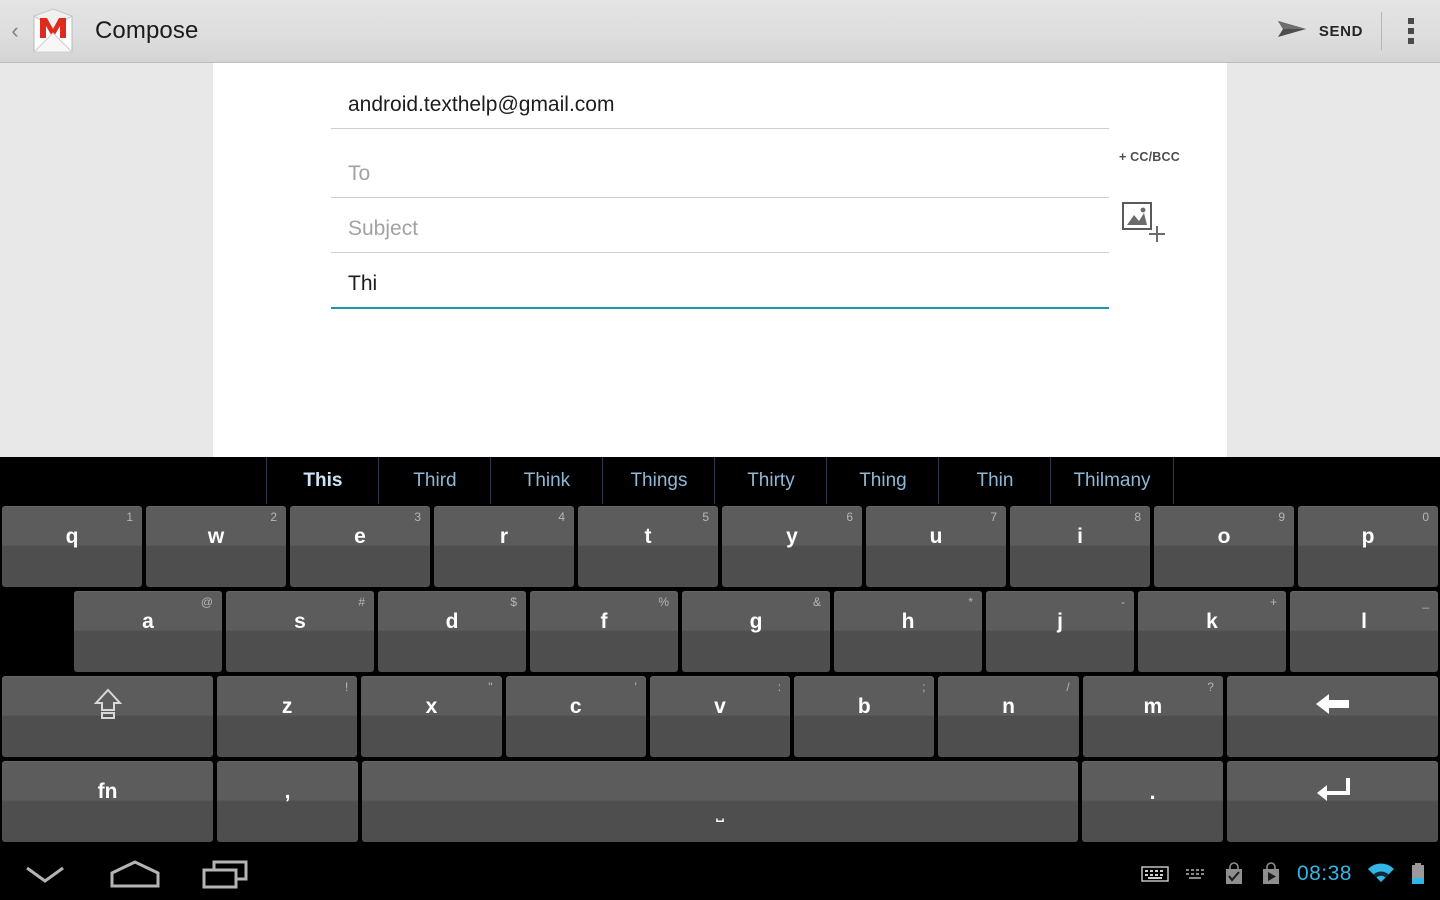  What do you see at coordinates (452, 621) in the screenshot?
I see `key-label: d` at bounding box center [452, 621].